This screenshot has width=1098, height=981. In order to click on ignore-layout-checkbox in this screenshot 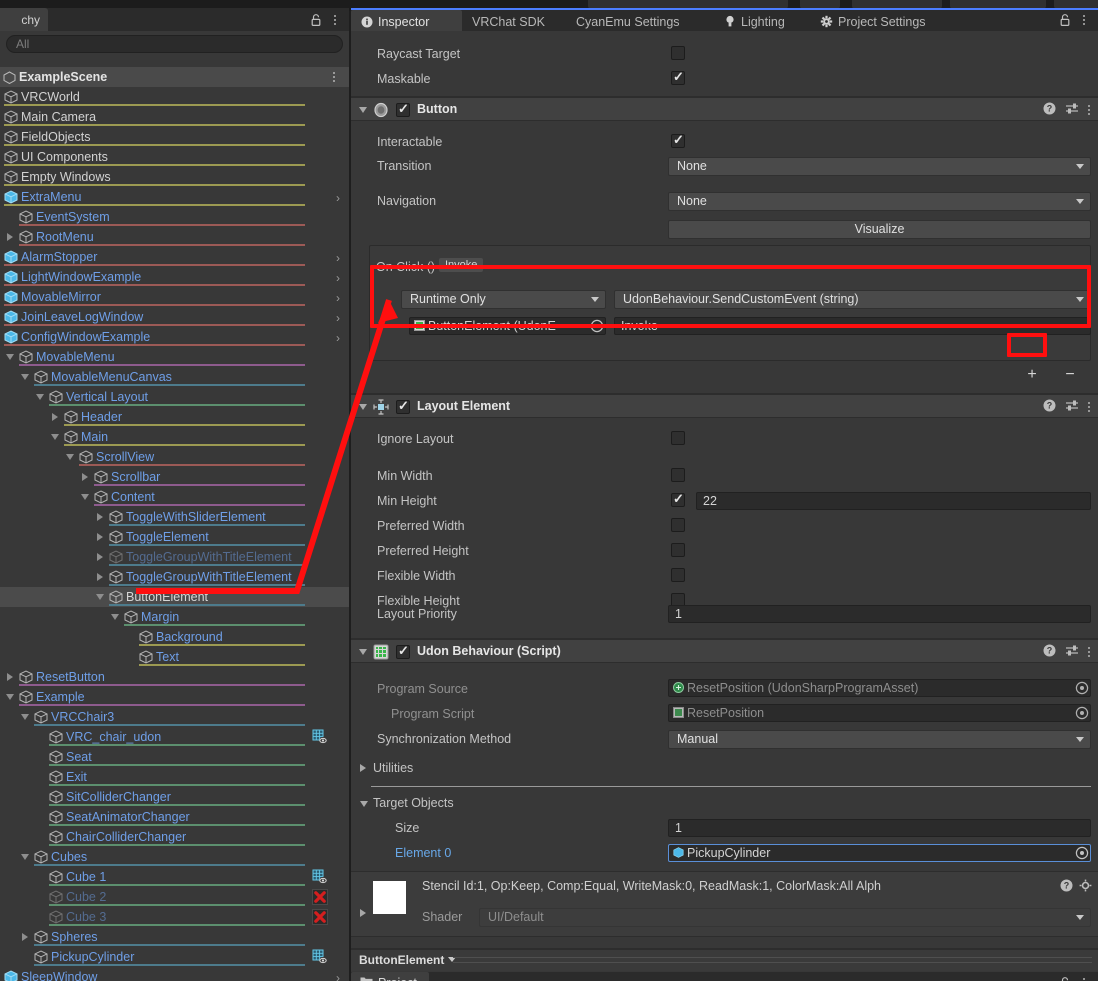, I will do `click(678, 438)`.